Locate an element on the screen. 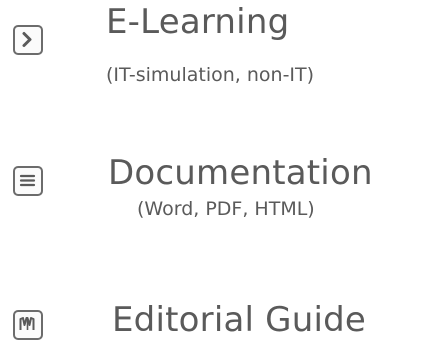  document-lines-icon is located at coordinates (28, 181).